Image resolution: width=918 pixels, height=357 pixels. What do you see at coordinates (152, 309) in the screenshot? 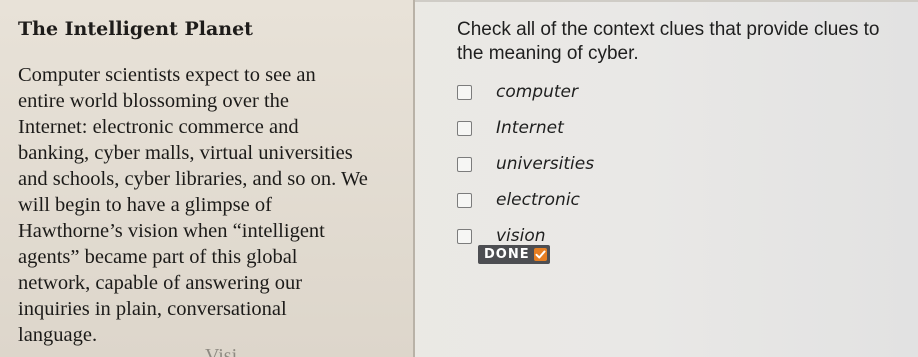
I see `passage-line: inquiries in plain, conversational` at bounding box center [152, 309].